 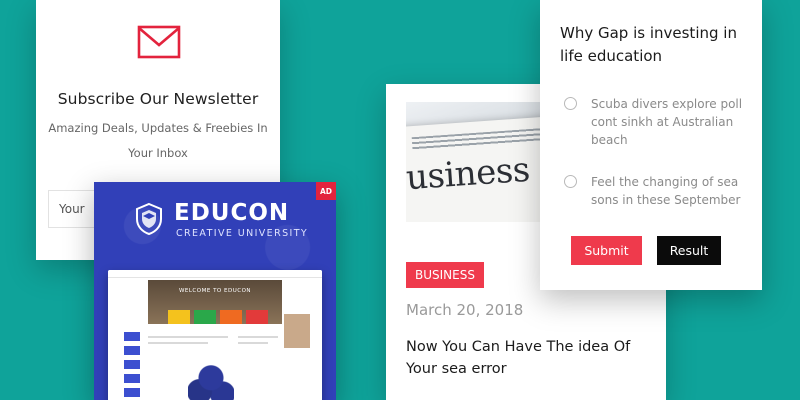 I want to click on result-button: Result, so click(x=689, y=250).